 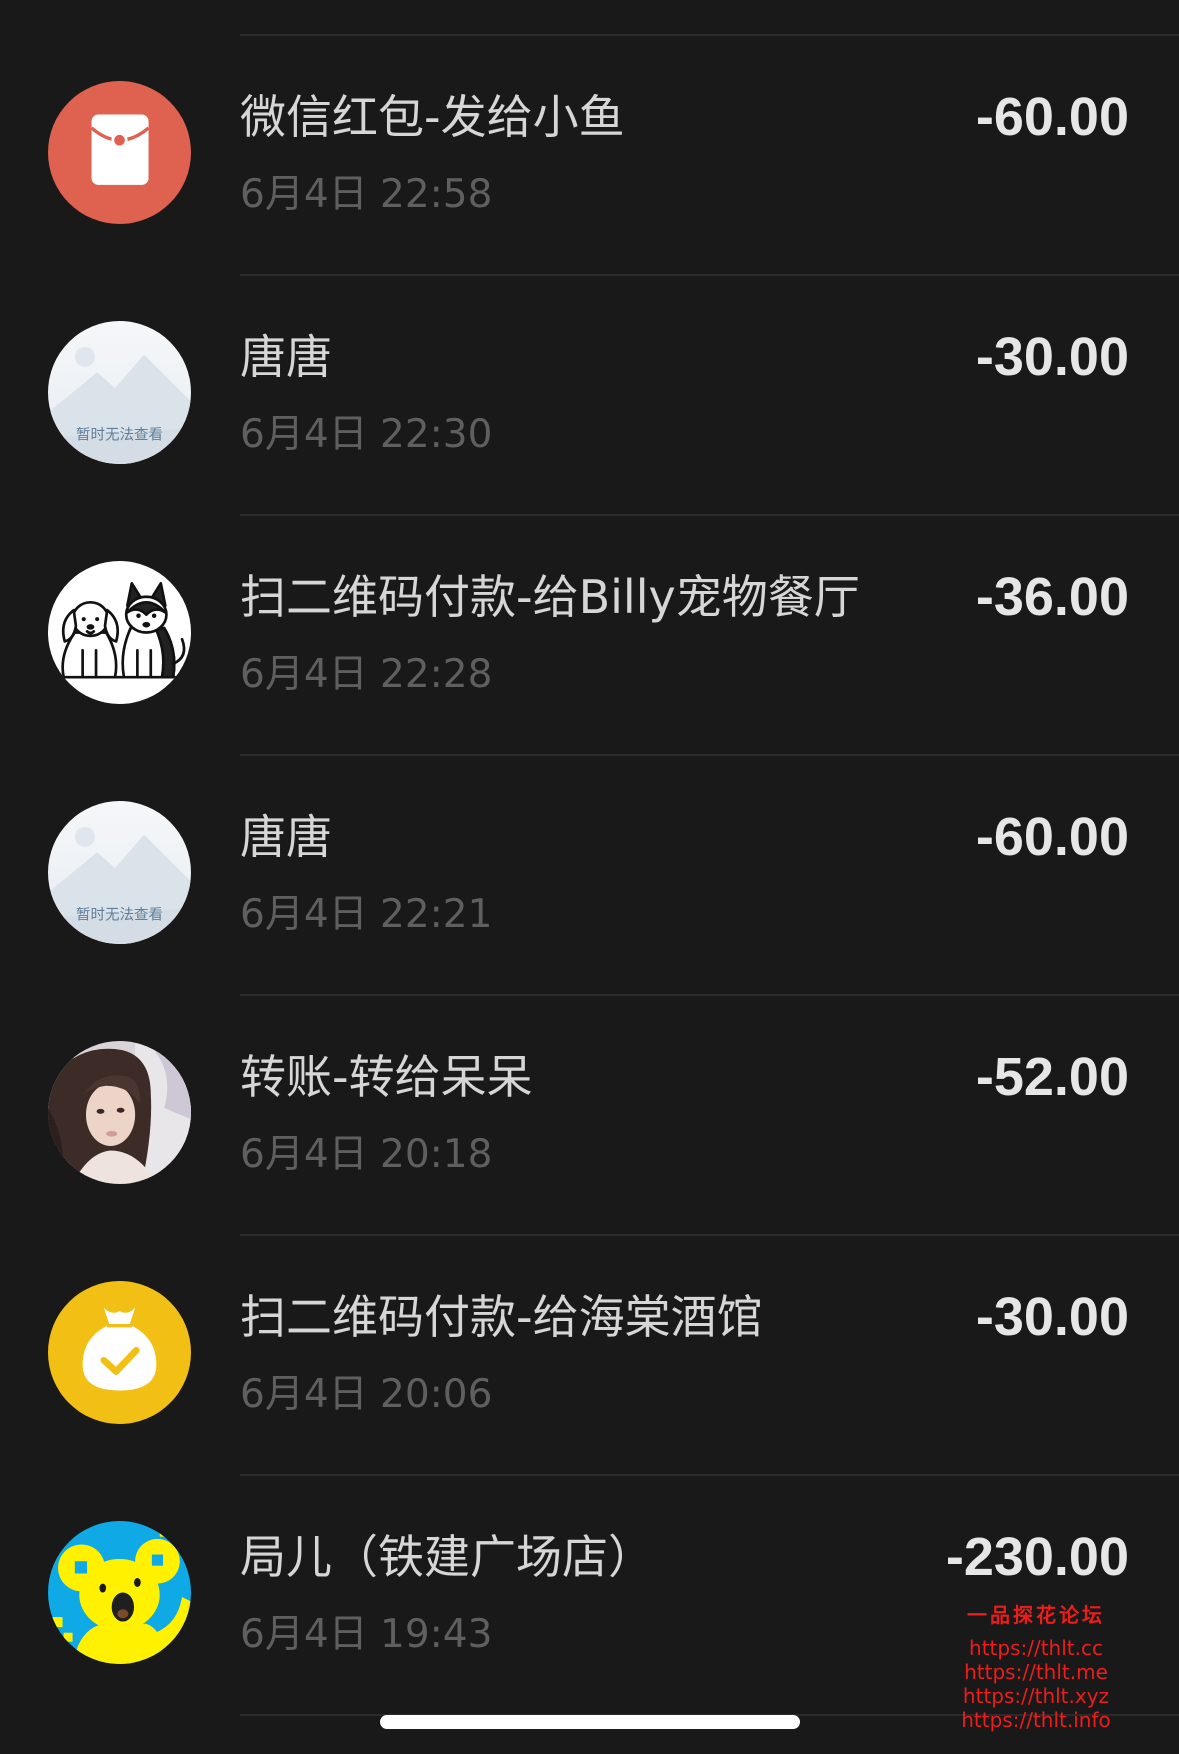 What do you see at coordinates (366, 434) in the screenshot?
I see `transaction-time: 6月4日 22:30` at bounding box center [366, 434].